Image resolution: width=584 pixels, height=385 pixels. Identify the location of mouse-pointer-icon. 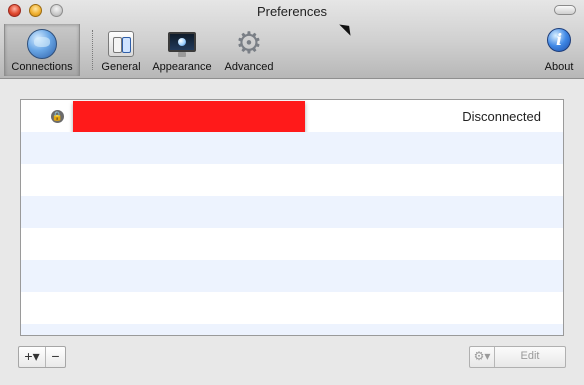
(347, 28).